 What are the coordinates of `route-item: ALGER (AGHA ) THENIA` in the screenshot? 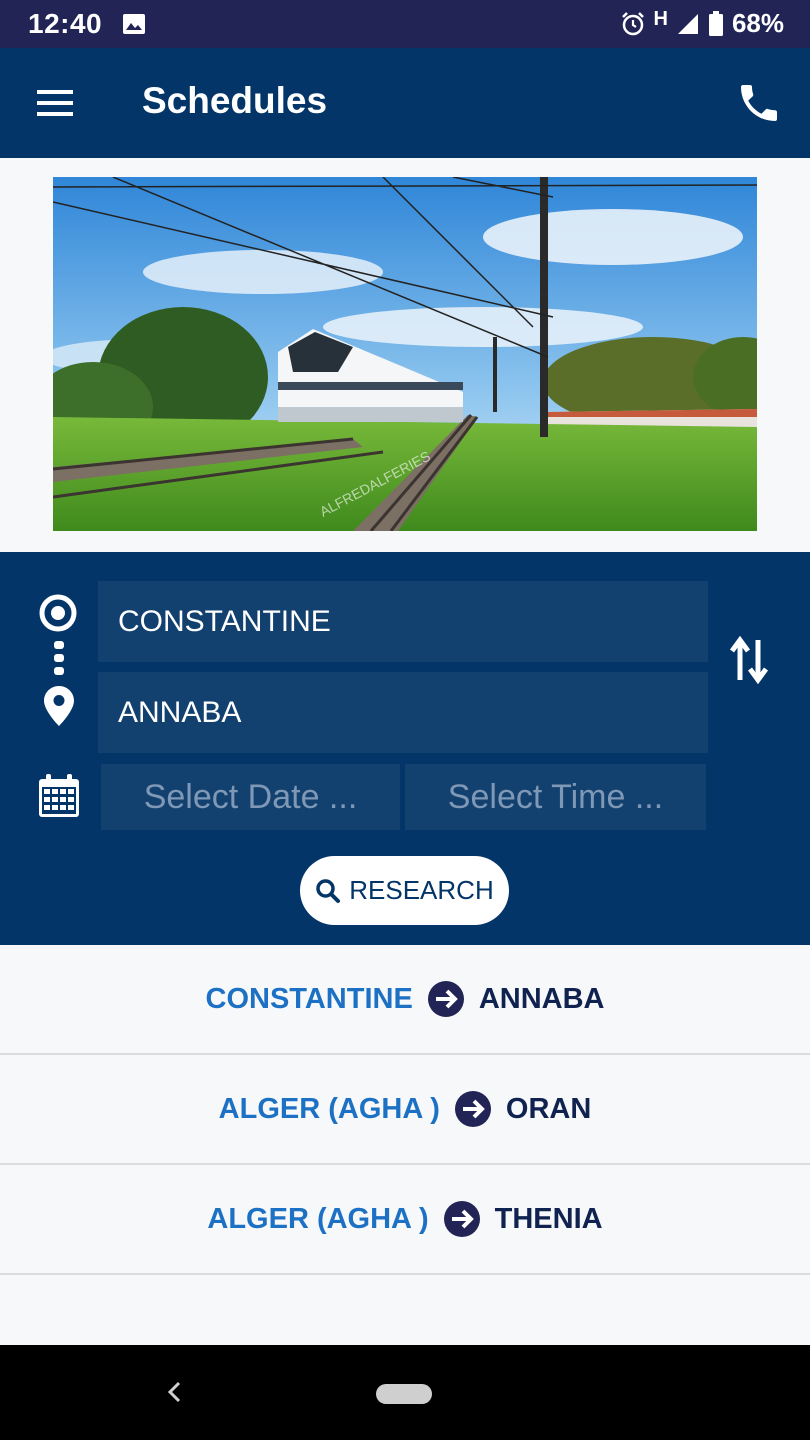 It's located at (405, 1220).